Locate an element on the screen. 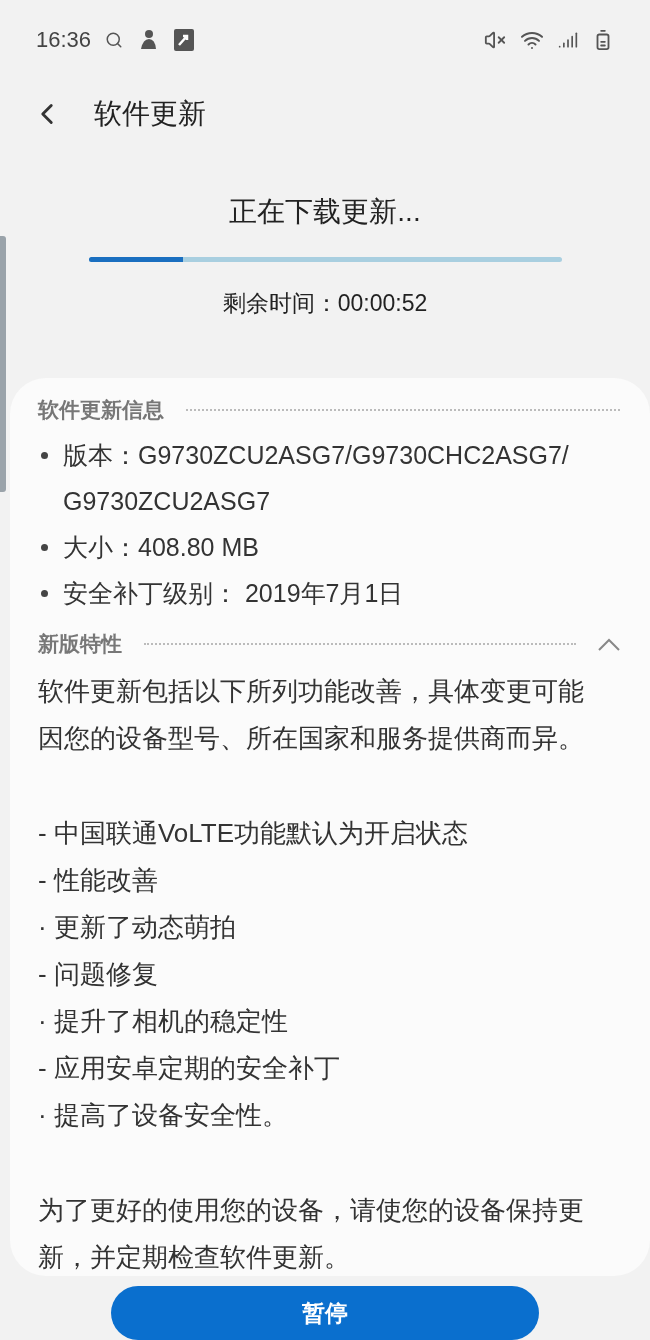 This screenshot has height=1340, width=650. info-item: 安全补丁级别： 2019年7月1日 is located at coordinates (233, 594).